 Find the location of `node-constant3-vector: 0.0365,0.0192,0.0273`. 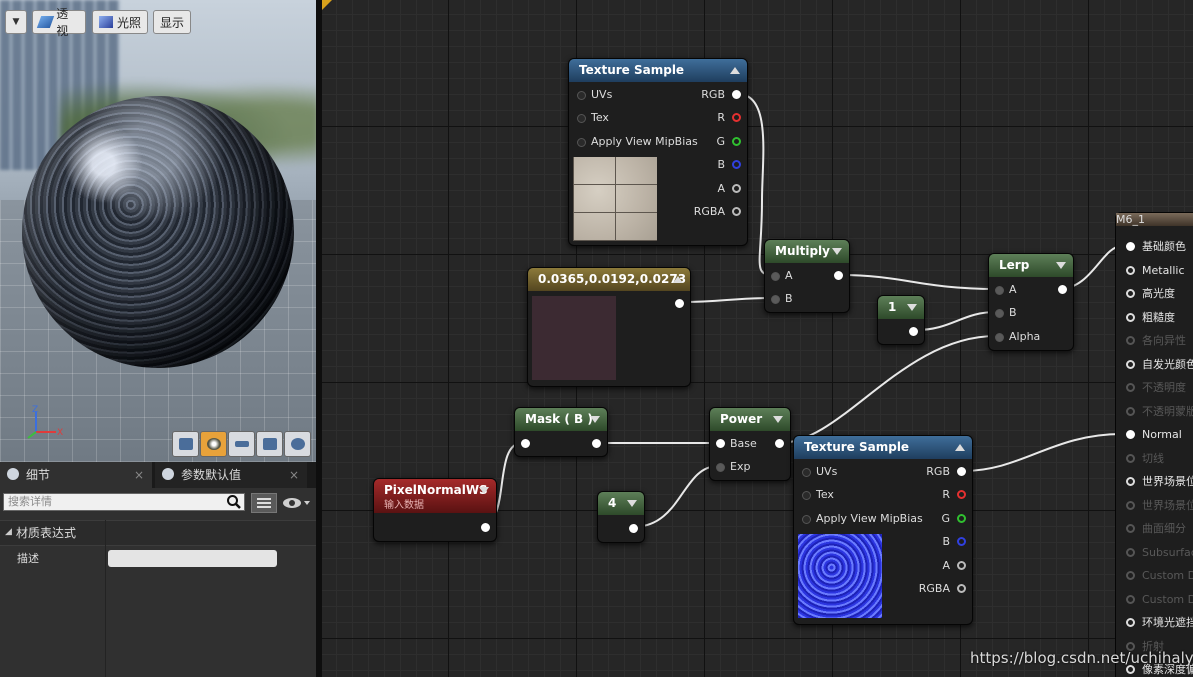

node-constant3-vector: 0.0365,0.0192,0.0273 is located at coordinates (609, 327).